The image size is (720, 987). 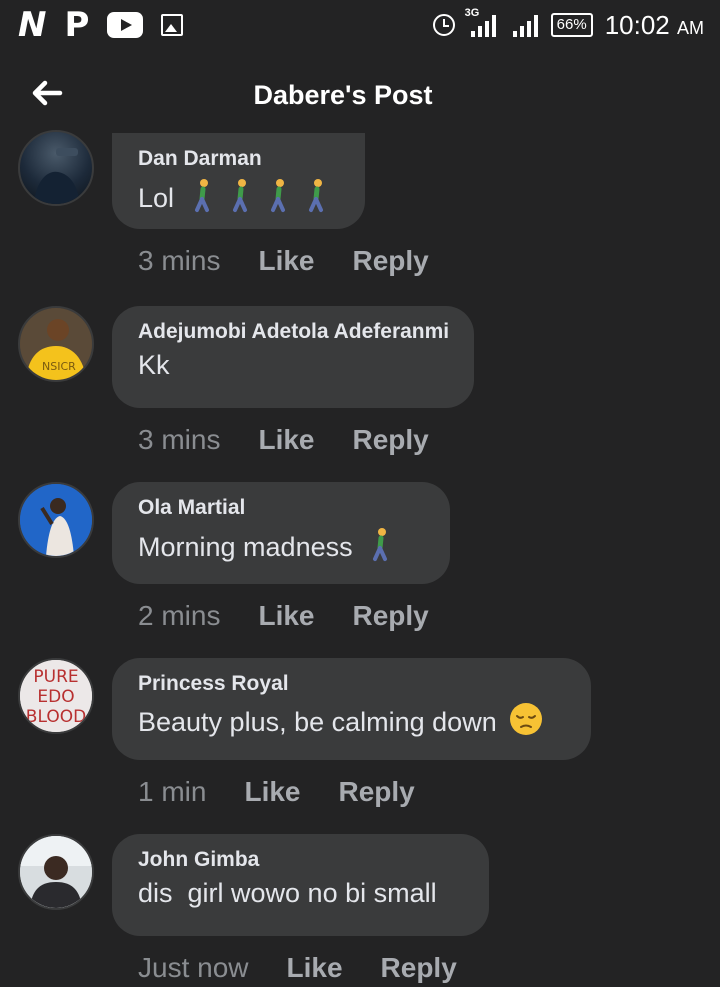 I want to click on page-title: Dabere's Post, so click(x=343, y=95).